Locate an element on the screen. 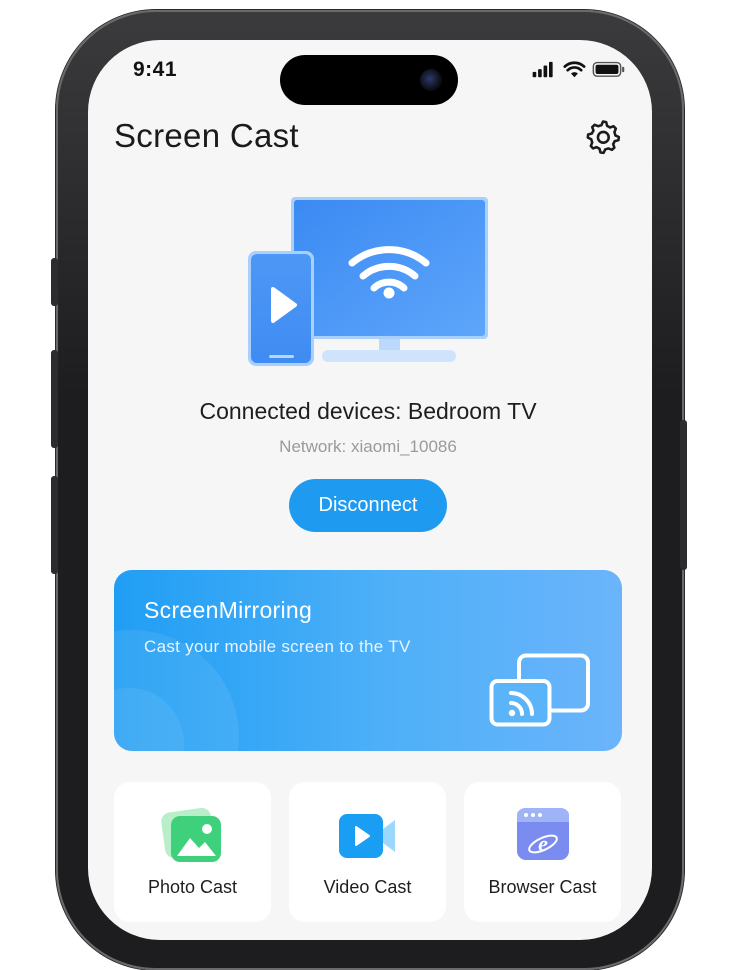 The image size is (736, 970). video-camera-icon is located at coordinates (367, 836).